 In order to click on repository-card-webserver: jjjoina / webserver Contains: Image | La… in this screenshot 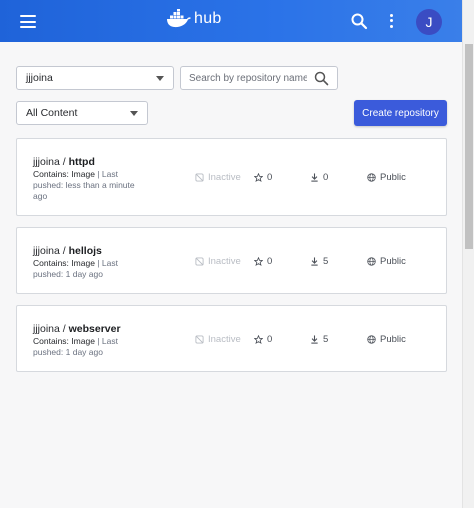, I will do `click(231, 338)`.